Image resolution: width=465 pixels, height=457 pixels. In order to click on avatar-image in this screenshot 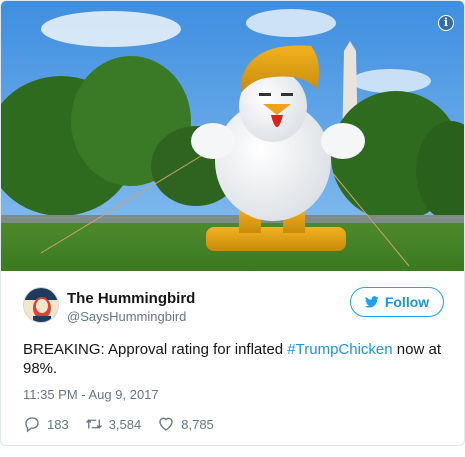, I will do `click(41, 305)`.